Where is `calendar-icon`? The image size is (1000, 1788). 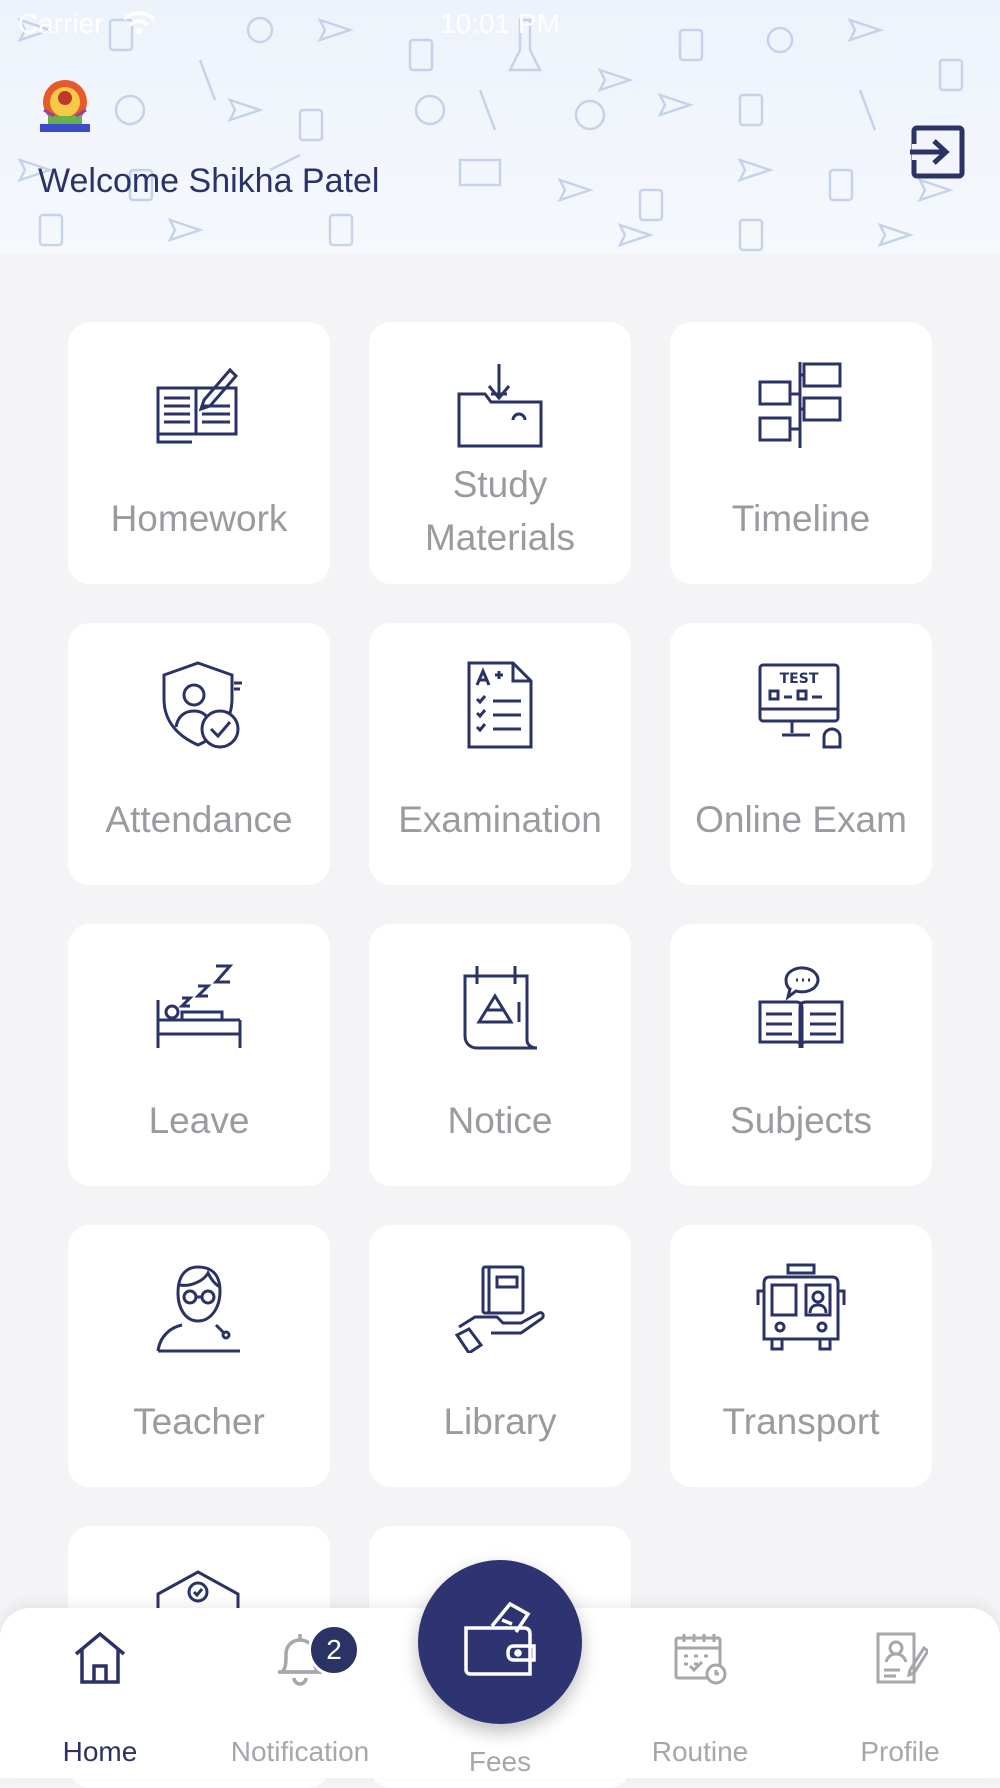 calendar-icon is located at coordinates (700, 1659).